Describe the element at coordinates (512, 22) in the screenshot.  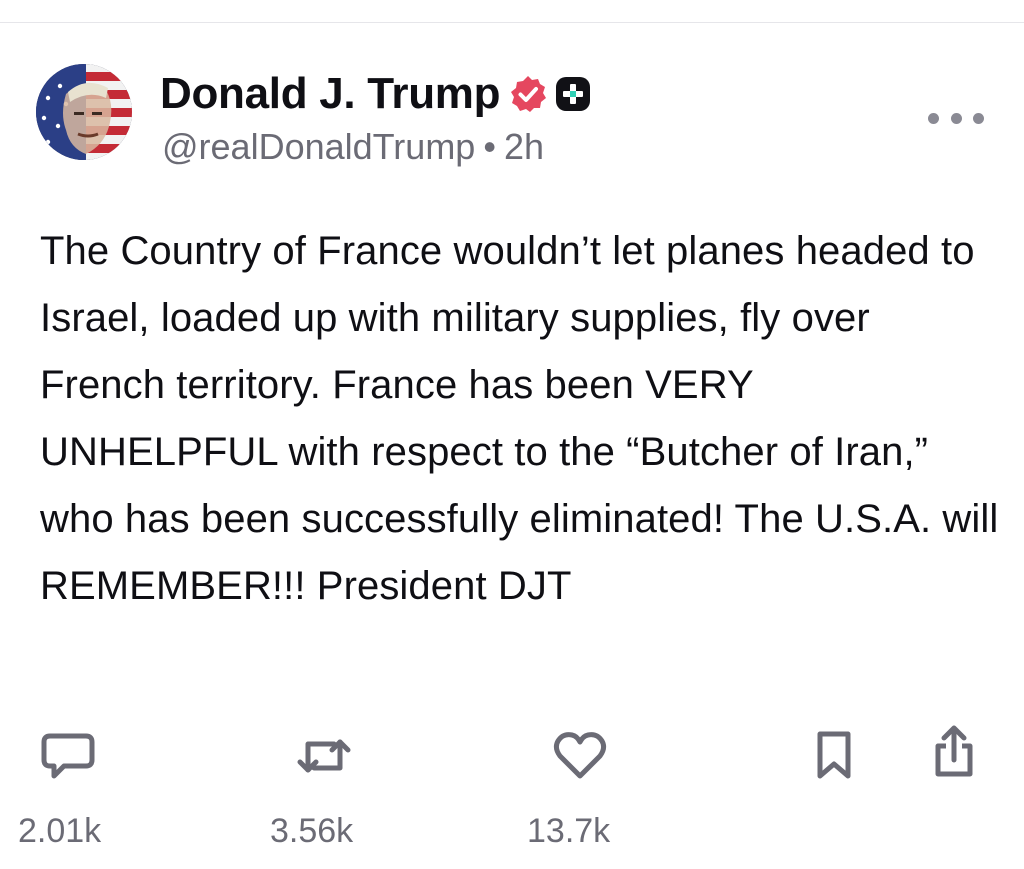
I see `top-divider` at that location.